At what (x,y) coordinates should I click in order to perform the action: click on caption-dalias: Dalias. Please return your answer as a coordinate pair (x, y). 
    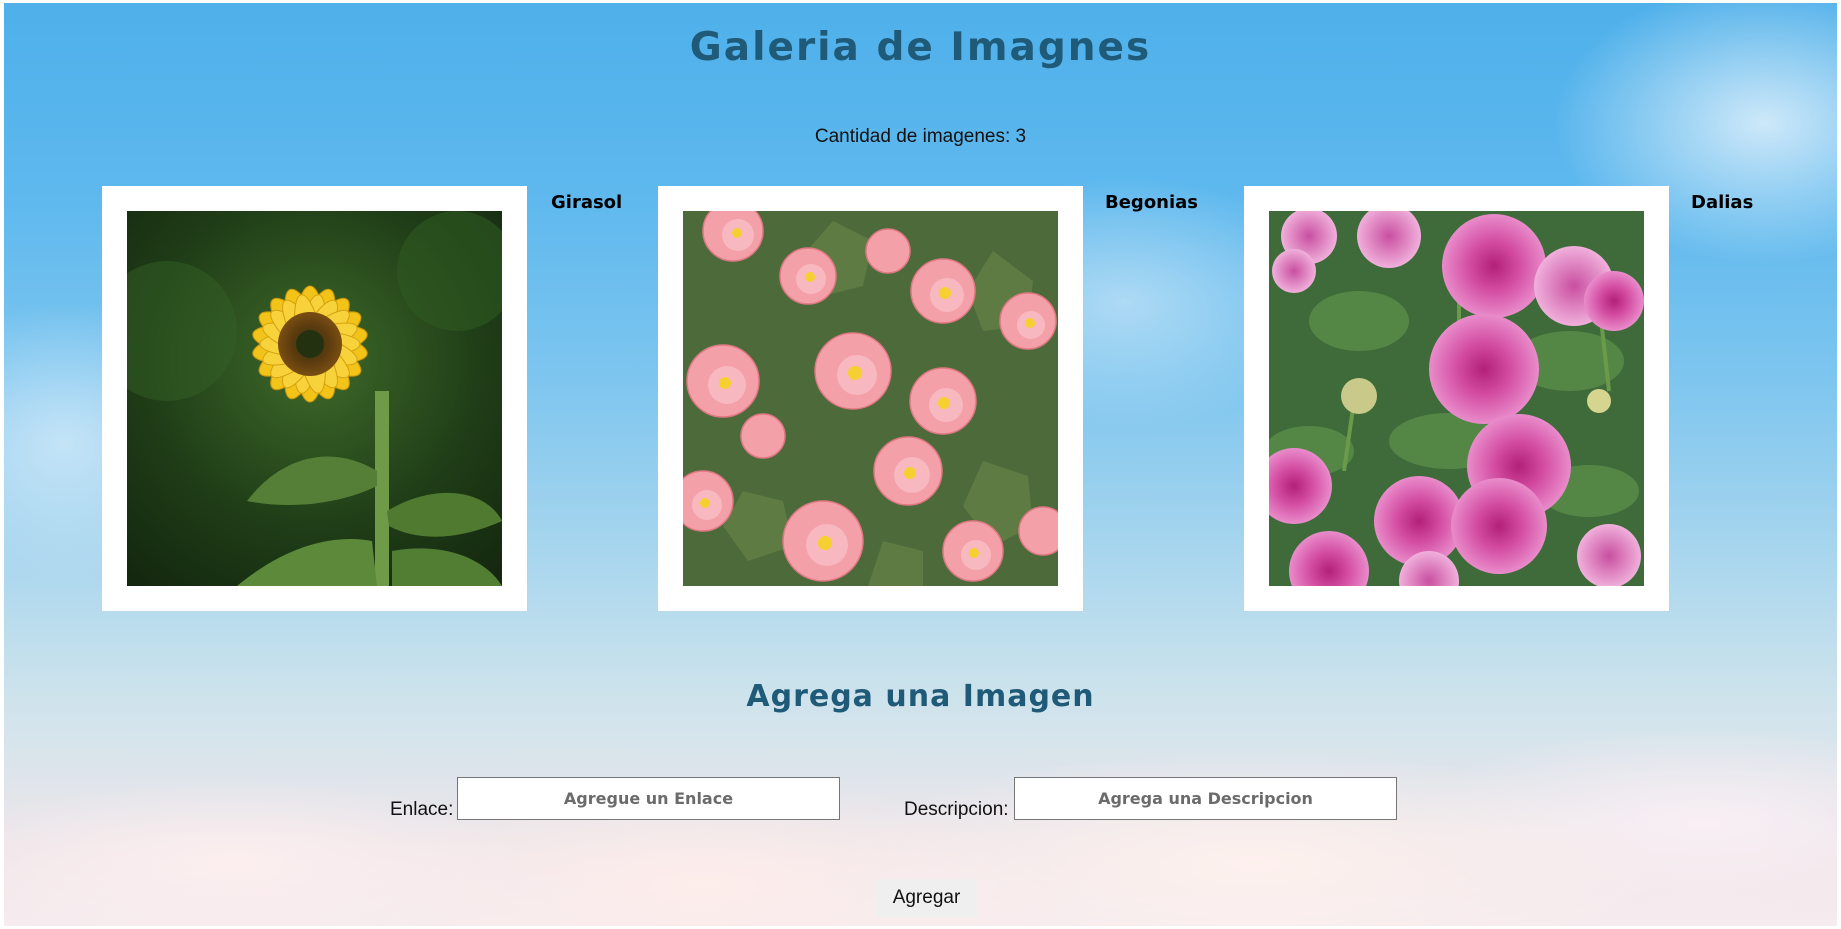
    Looking at the image, I should click on (1722, 202).